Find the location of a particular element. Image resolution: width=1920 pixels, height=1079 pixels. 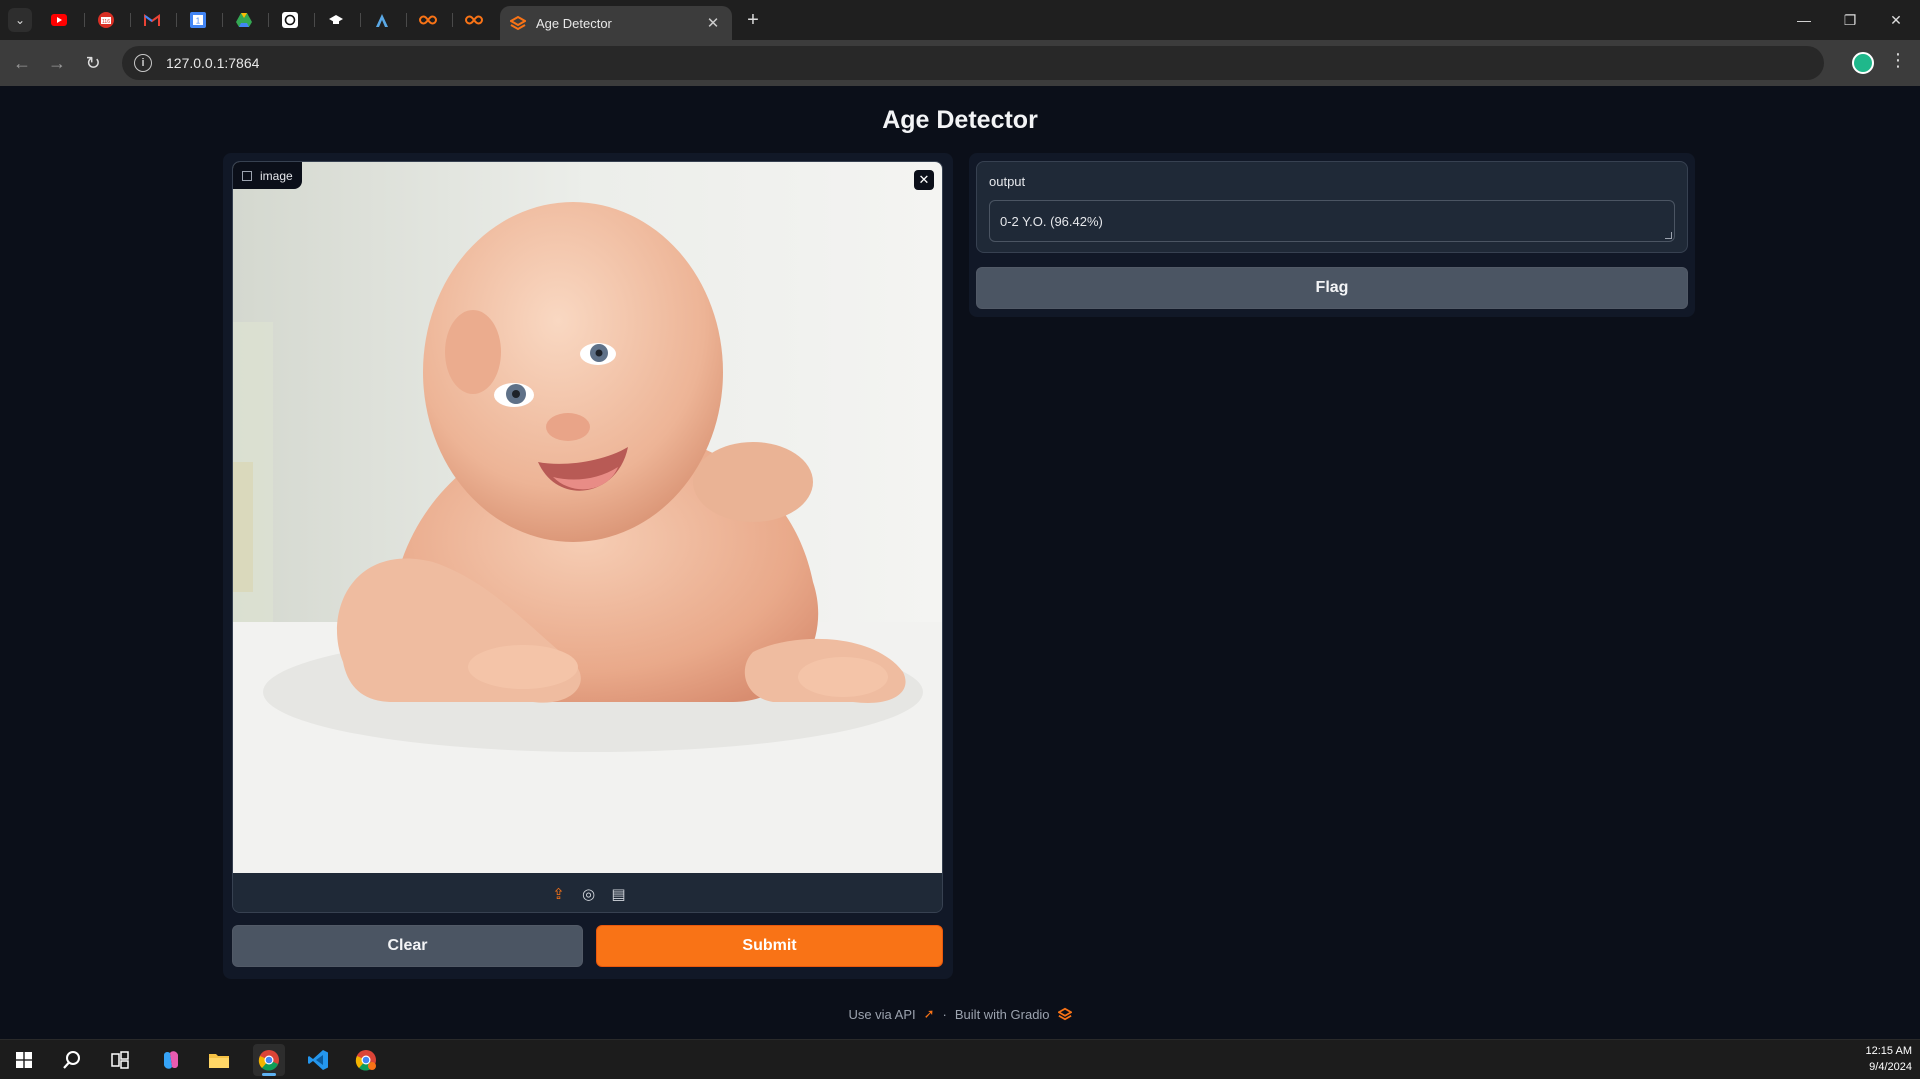

tab-title: Age Detector is located at coordinates (574, 23).